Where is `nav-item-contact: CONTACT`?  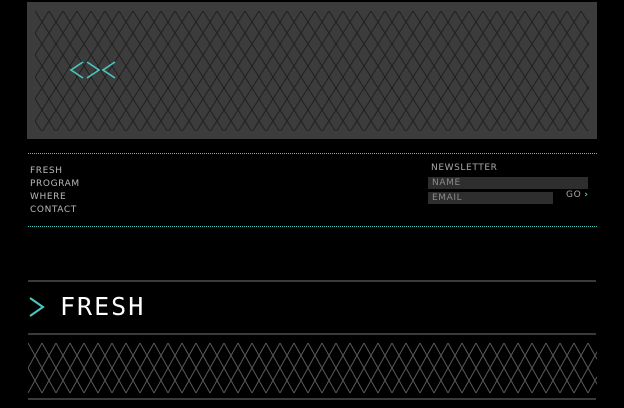 nav-item-contact: CONTACT is located at coordinates (55, 210).